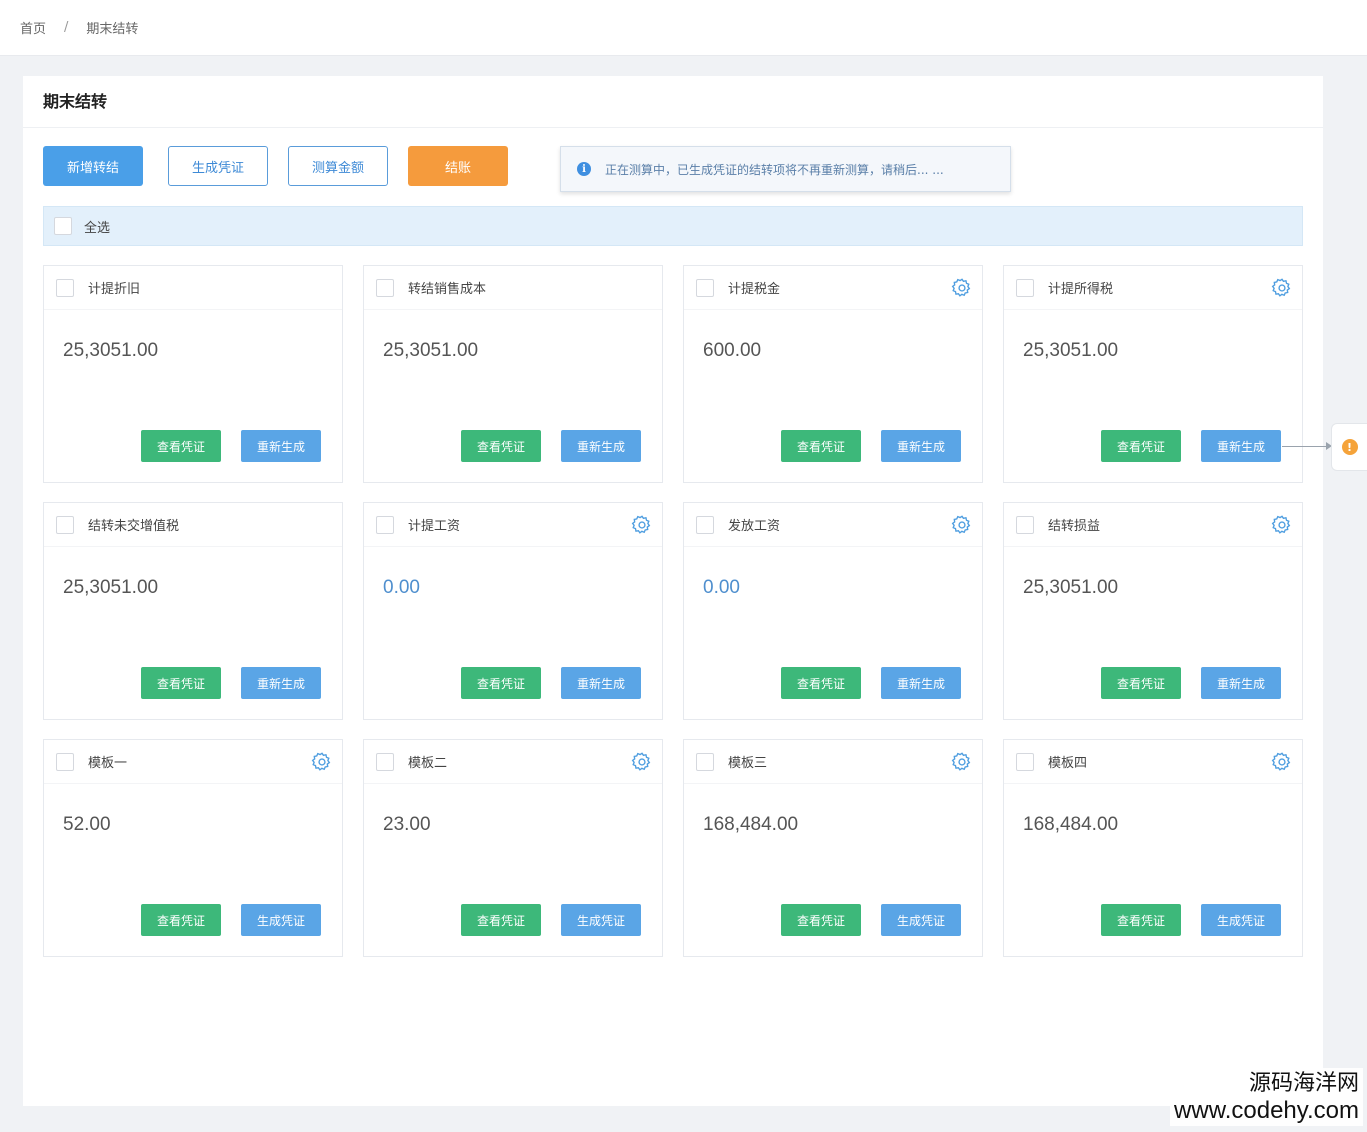 This screenshot has width=1367, height=1132. Describe the element at coordinates (401, 587) in the screenshot. I see `card-amount: 0.00` at that location.